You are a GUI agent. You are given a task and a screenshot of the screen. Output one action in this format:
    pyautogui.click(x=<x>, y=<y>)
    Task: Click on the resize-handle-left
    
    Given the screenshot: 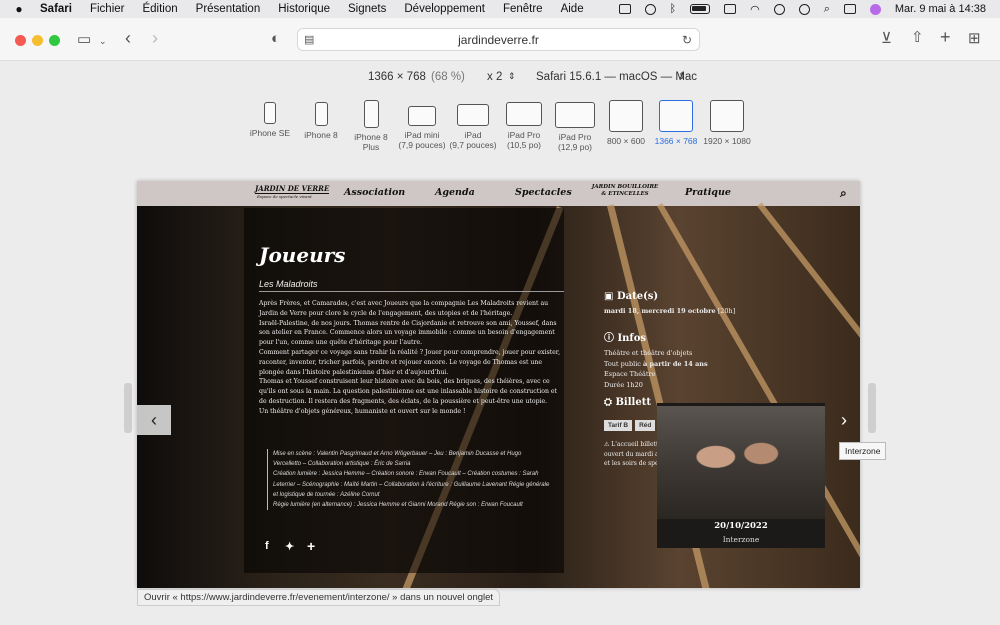 What is the action you would take?
    pyautogui.click(x=128, y=408)
    